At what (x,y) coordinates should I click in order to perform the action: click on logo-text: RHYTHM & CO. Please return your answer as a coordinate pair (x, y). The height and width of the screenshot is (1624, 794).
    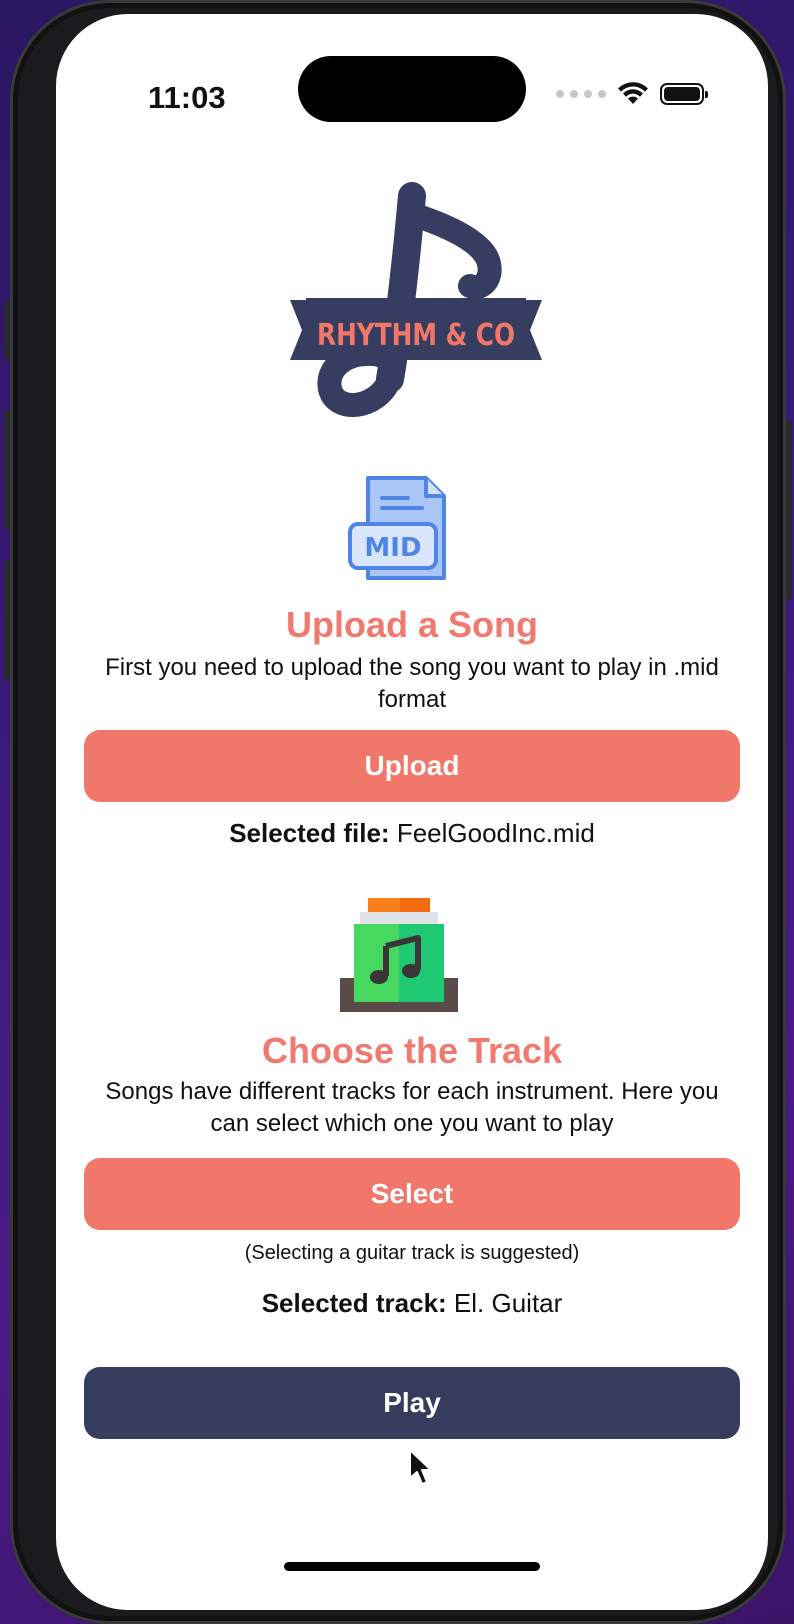
    Looking at the image, I should click on (416, 335).